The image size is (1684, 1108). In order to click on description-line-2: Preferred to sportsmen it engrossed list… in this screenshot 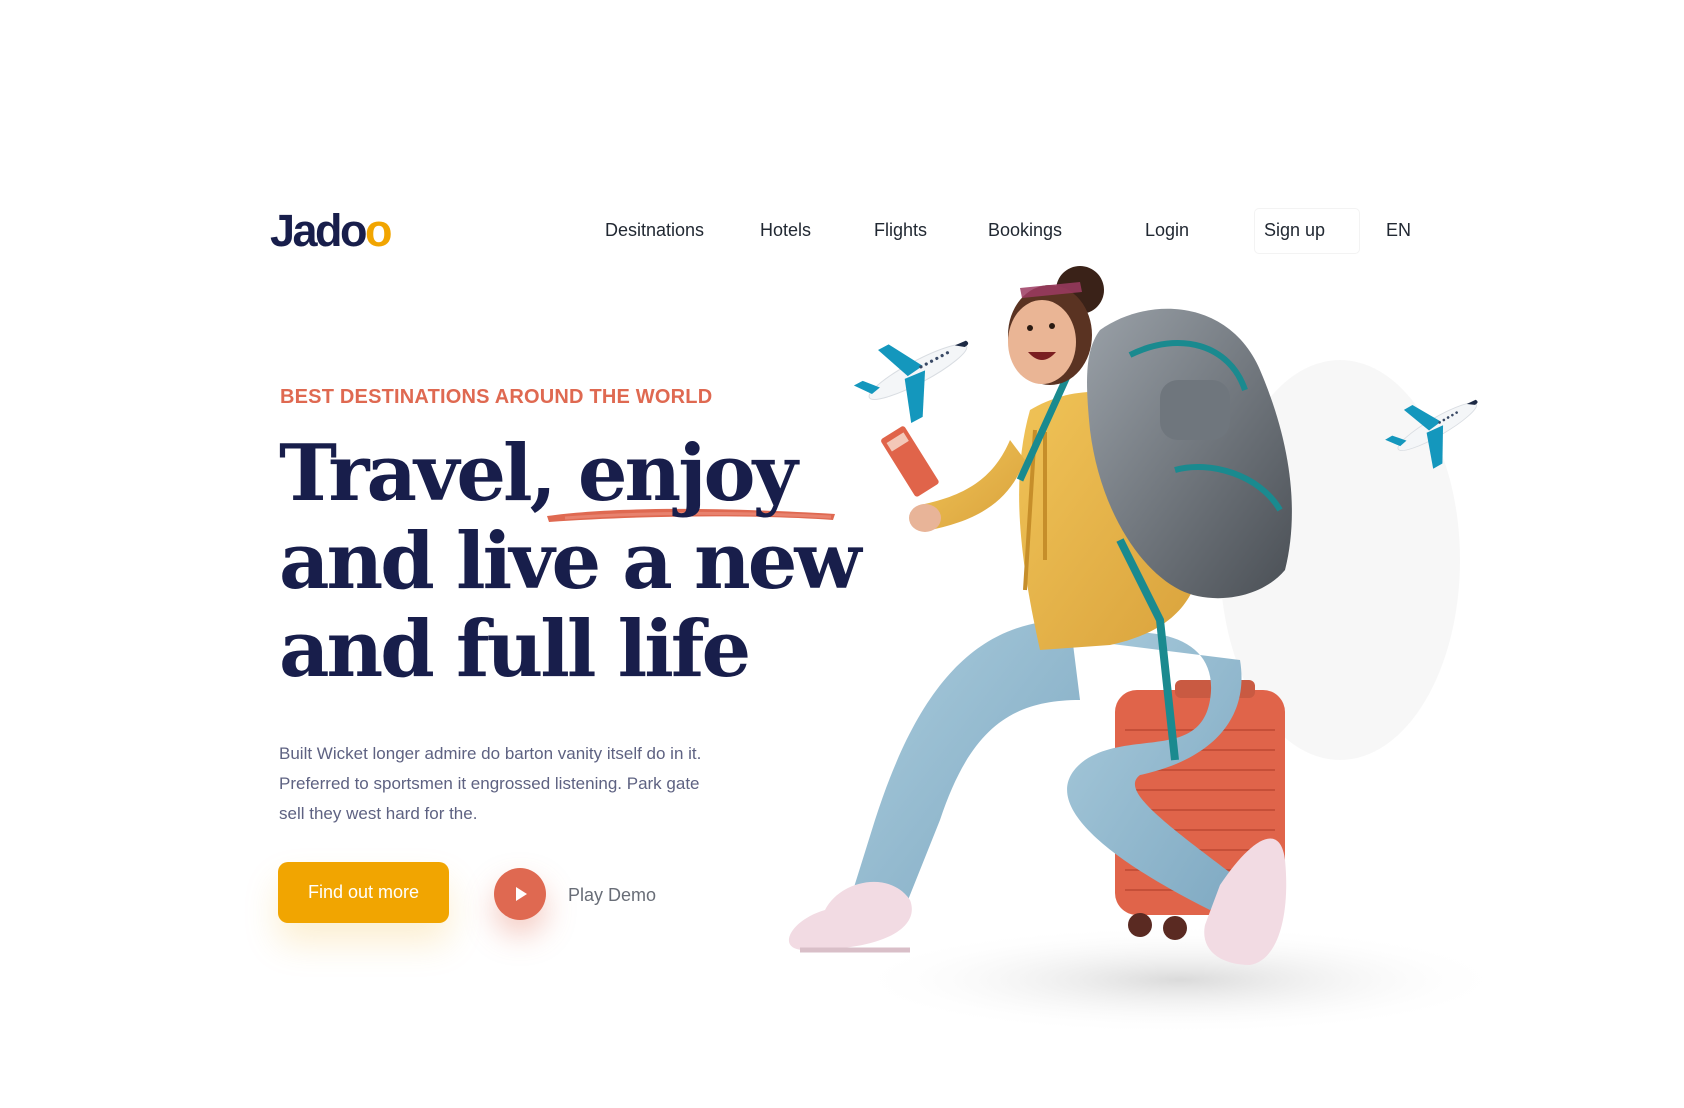, I will do `click(489, 783)`.